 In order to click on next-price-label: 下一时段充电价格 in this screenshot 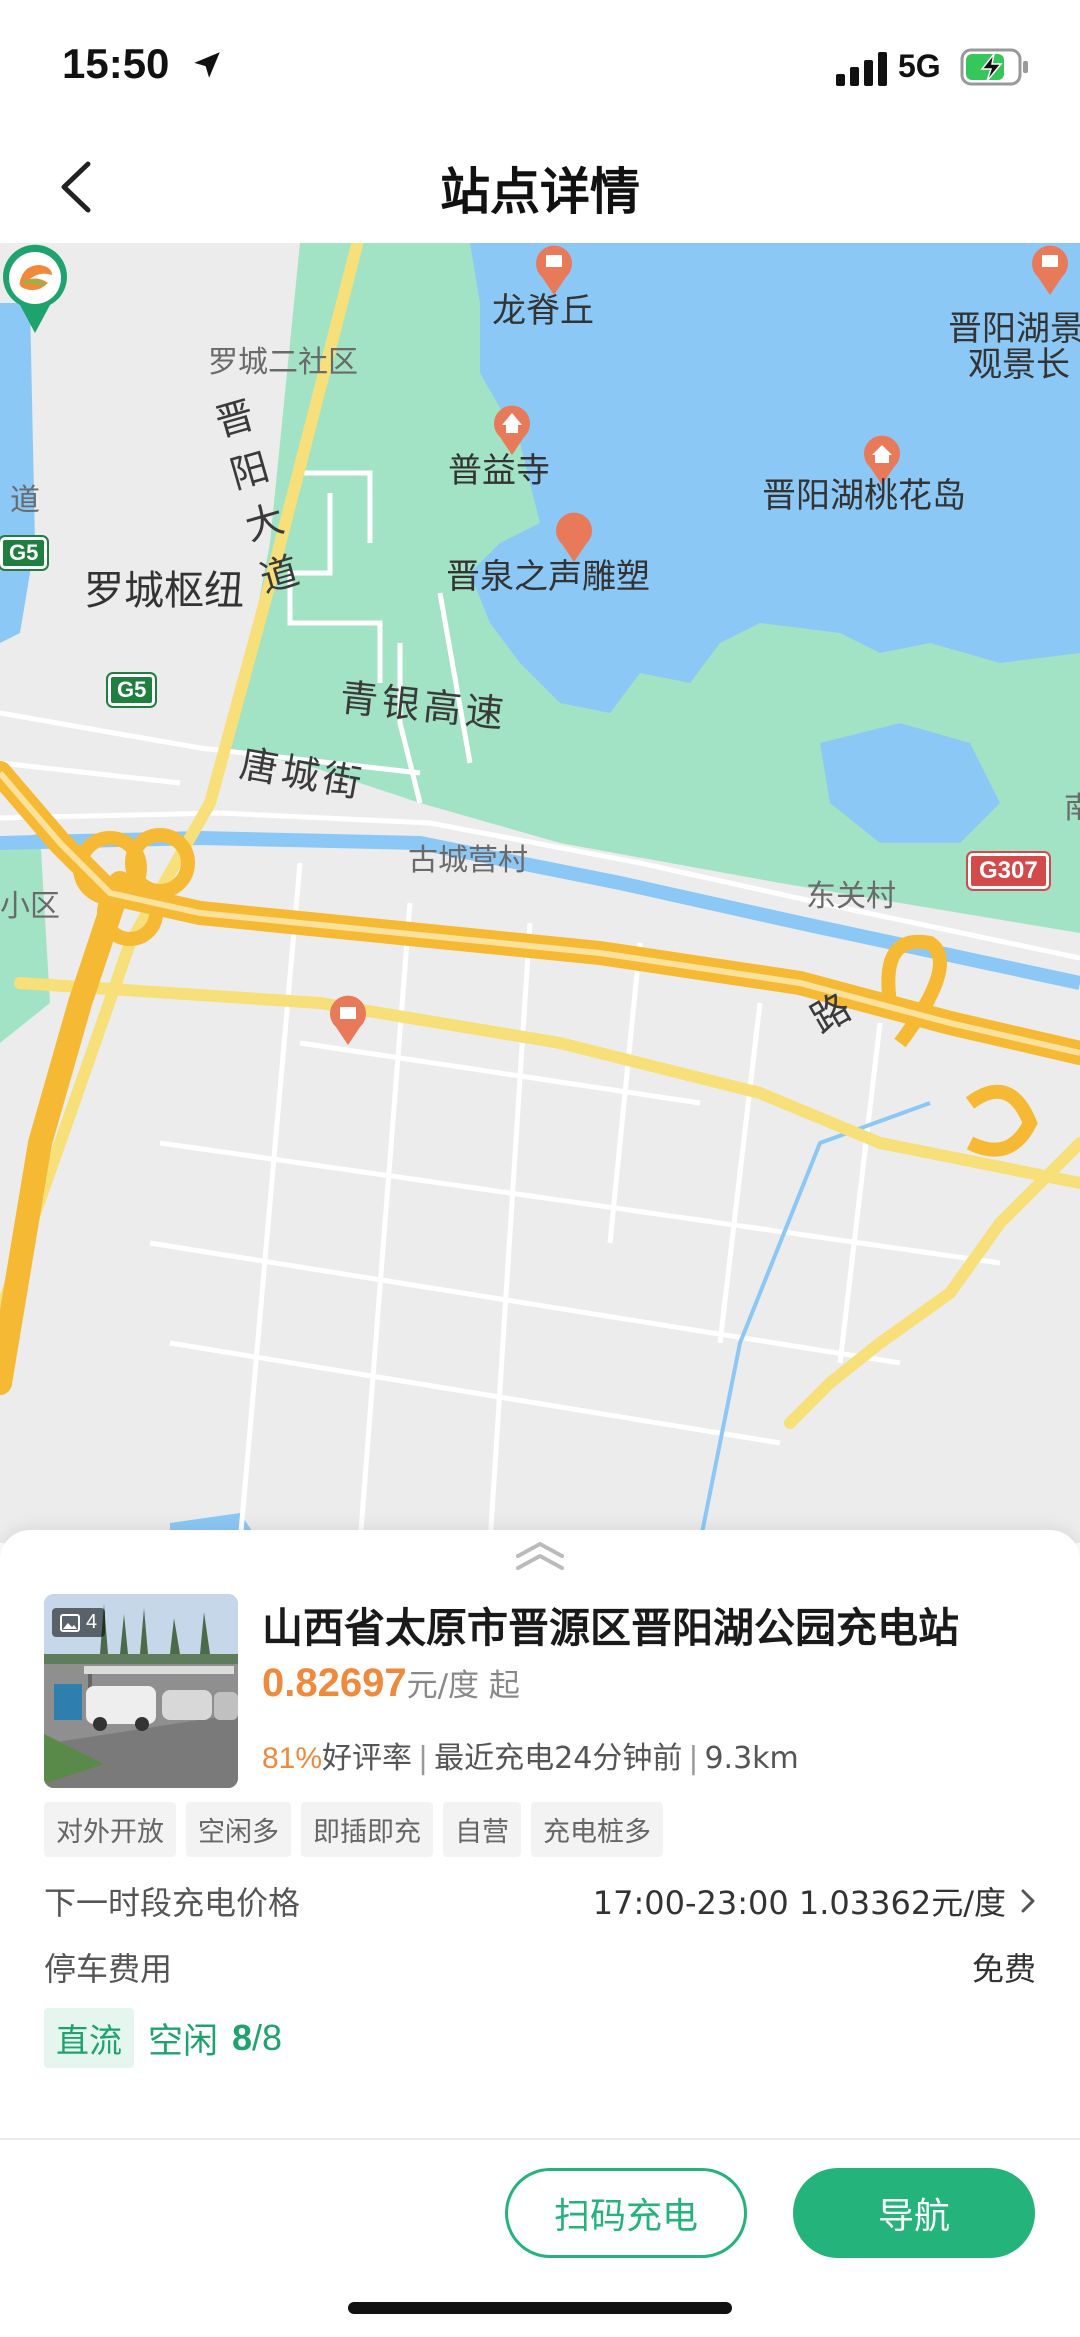, I will do `click(172, 1903)`.